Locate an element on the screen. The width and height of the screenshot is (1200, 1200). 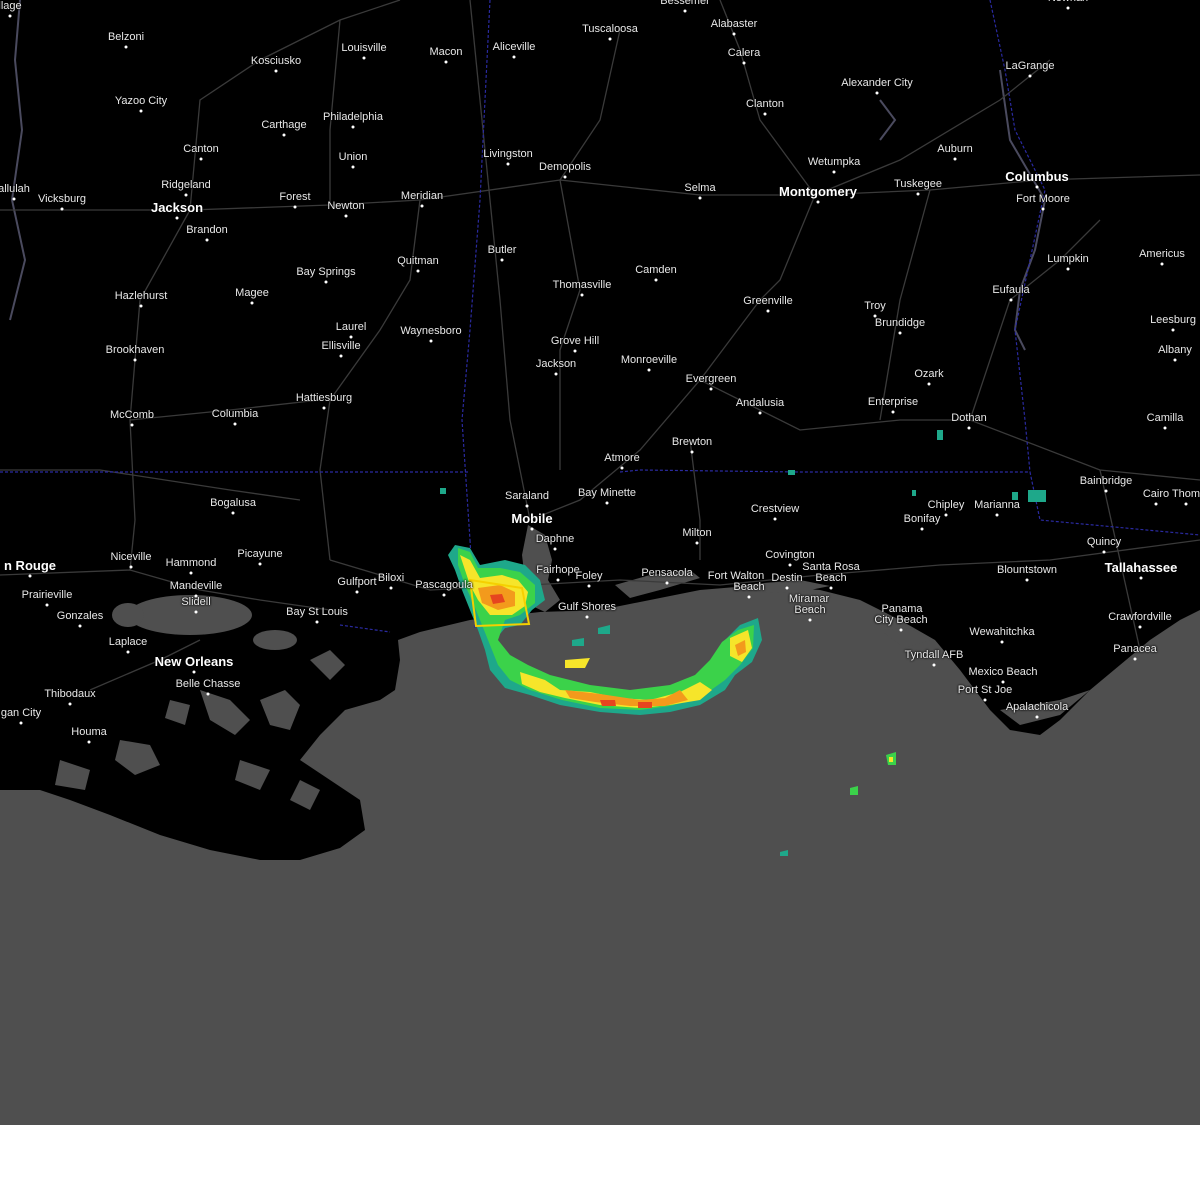
city-label: Crestview is located at coordinates (775, 509).